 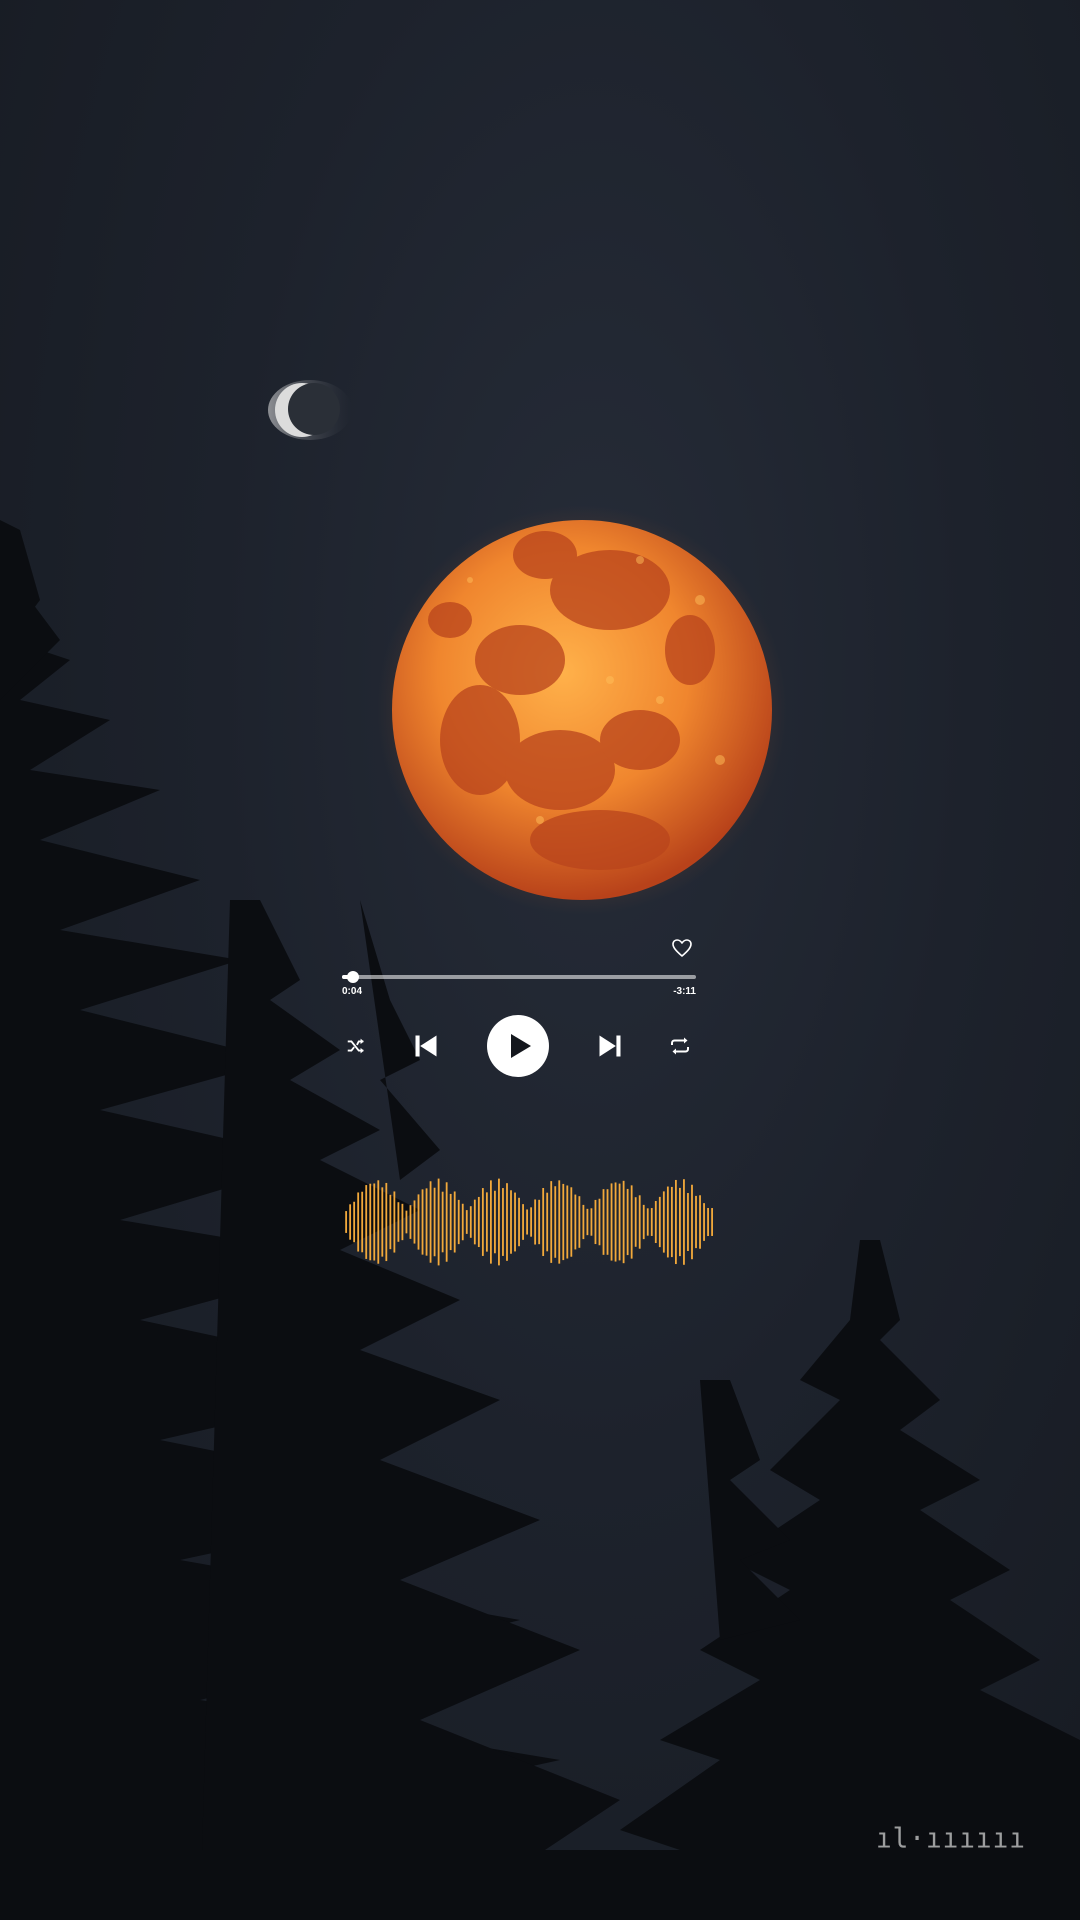 I want to click on repeat-icon, so click(x=680, y=1046).